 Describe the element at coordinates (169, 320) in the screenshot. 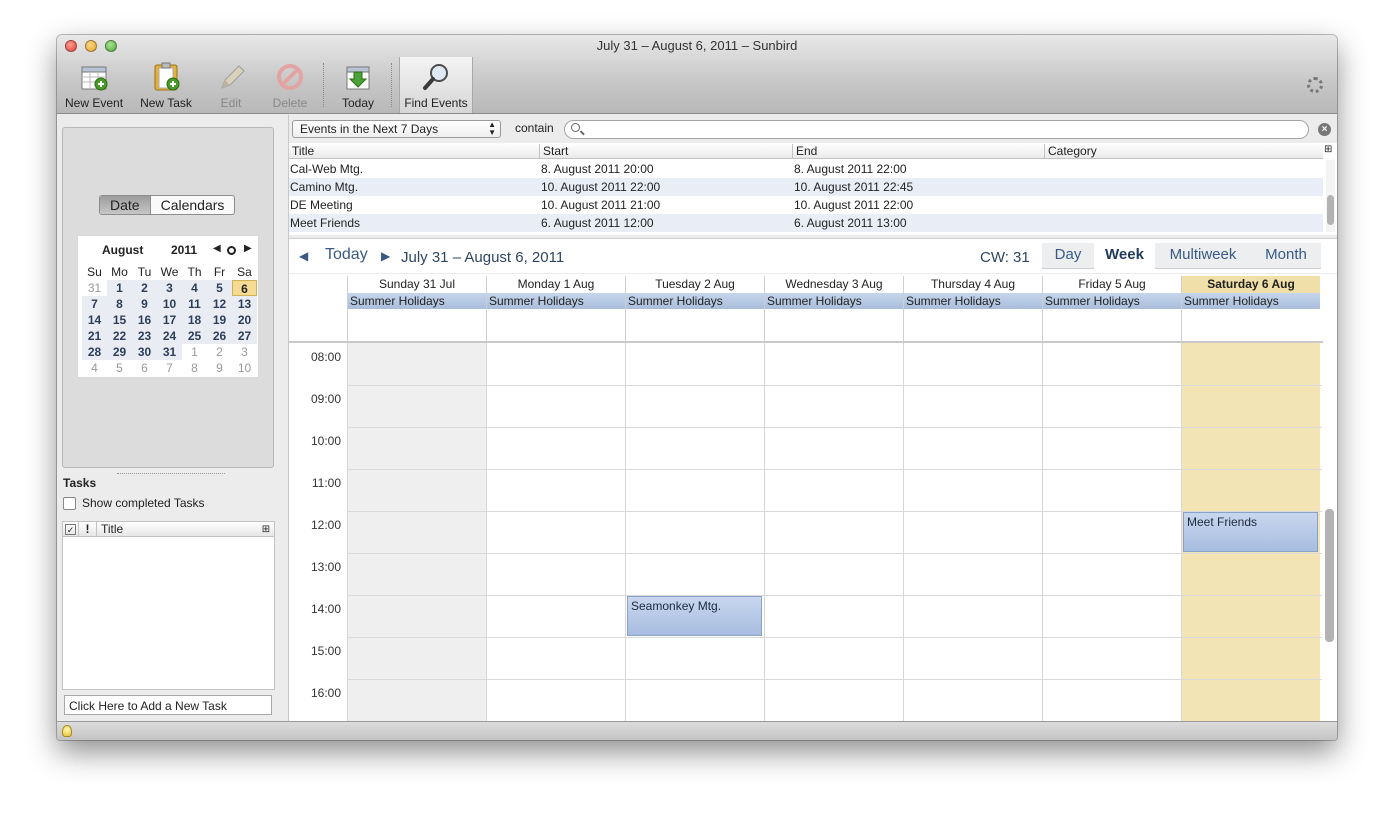

I see `mini-month-day: 17` at that location.